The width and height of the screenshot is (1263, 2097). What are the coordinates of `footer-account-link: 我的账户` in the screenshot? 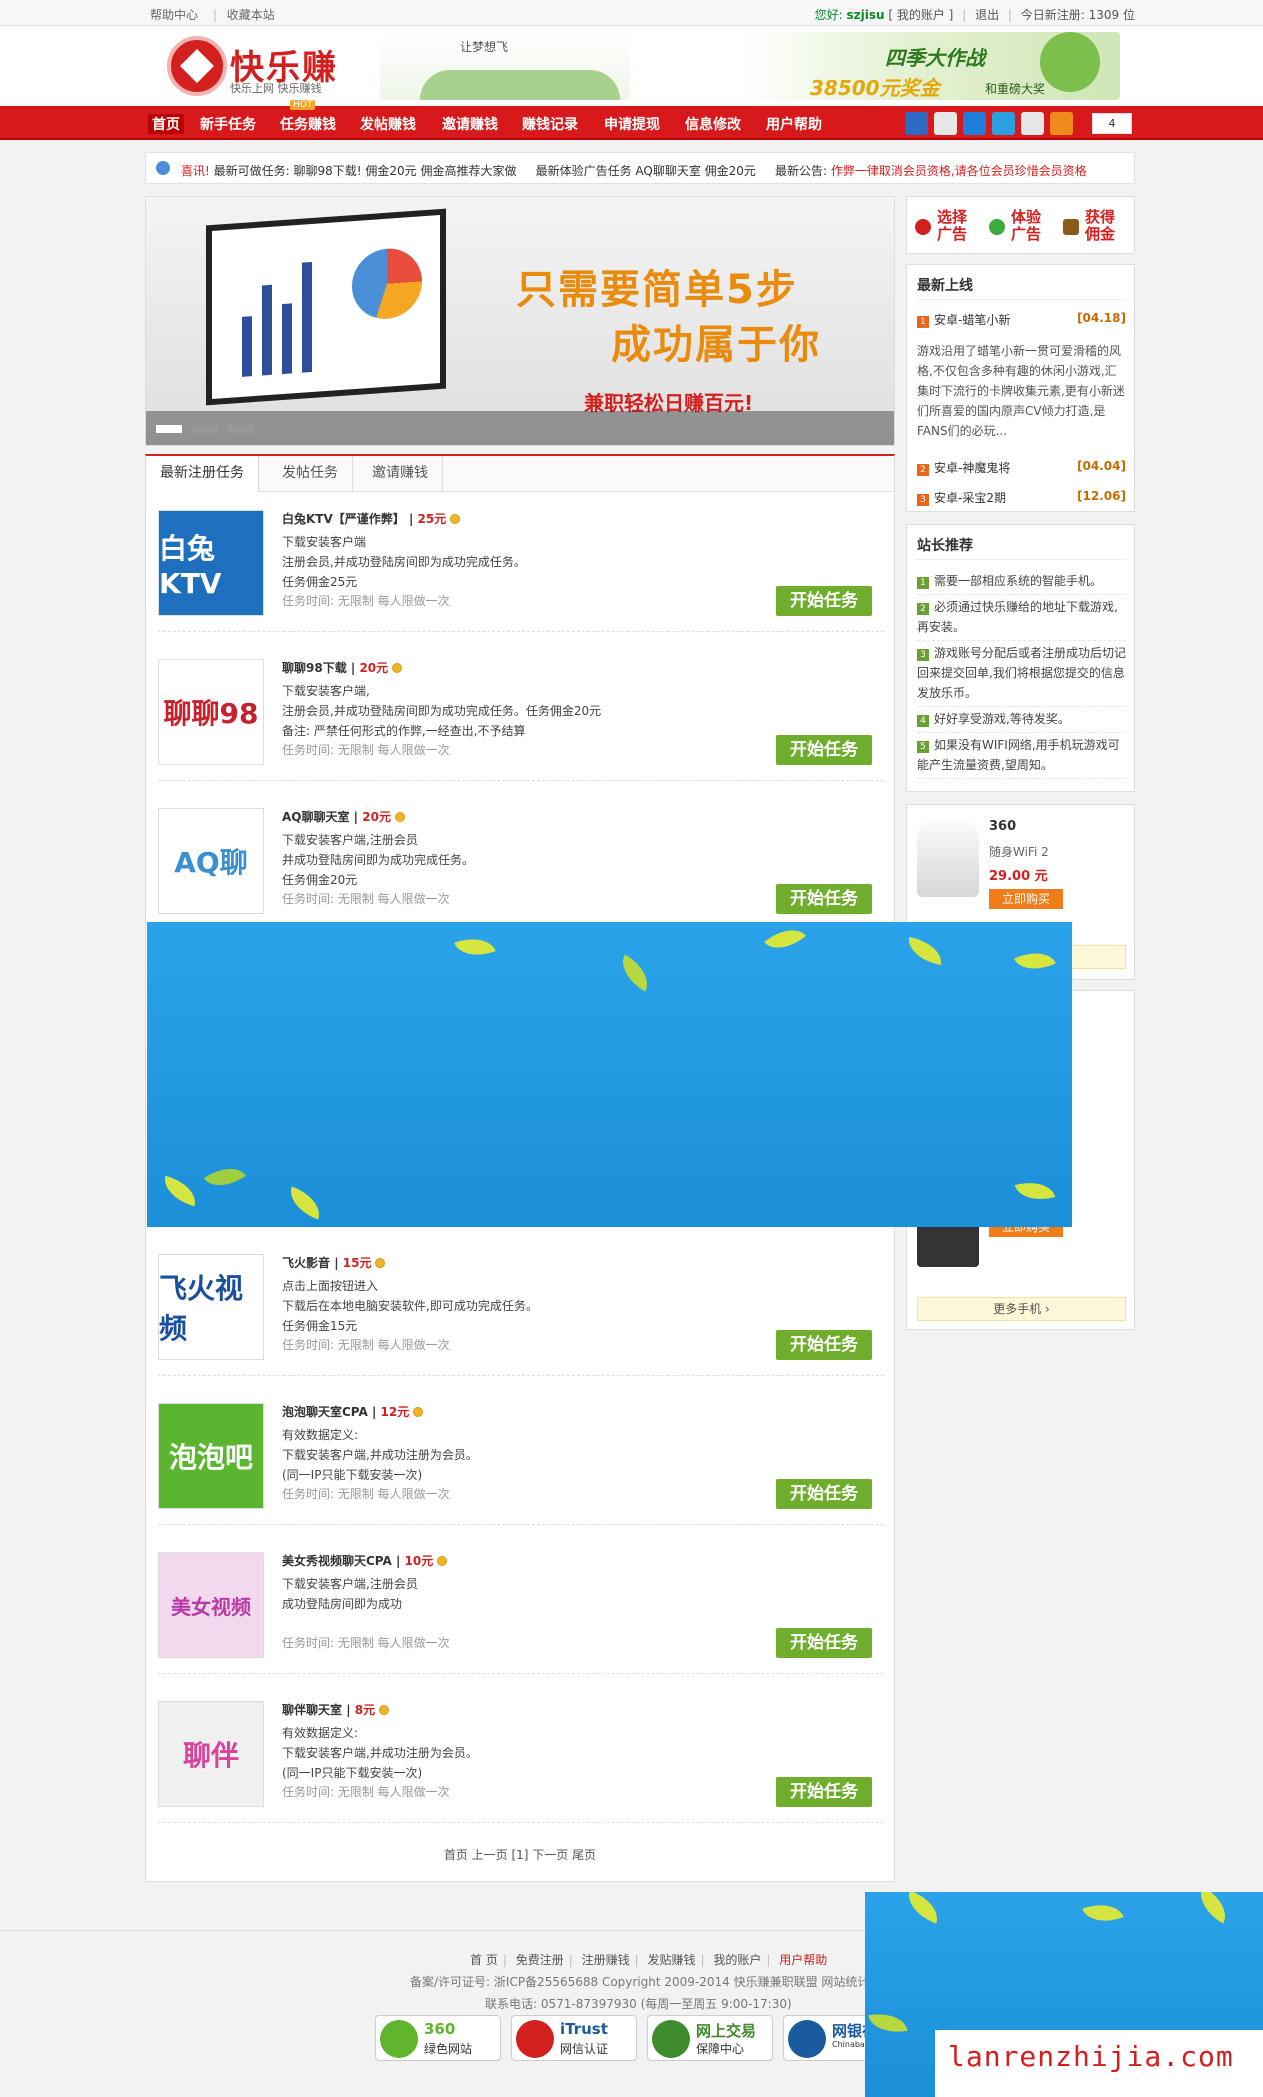 It's located at (737, 1960).